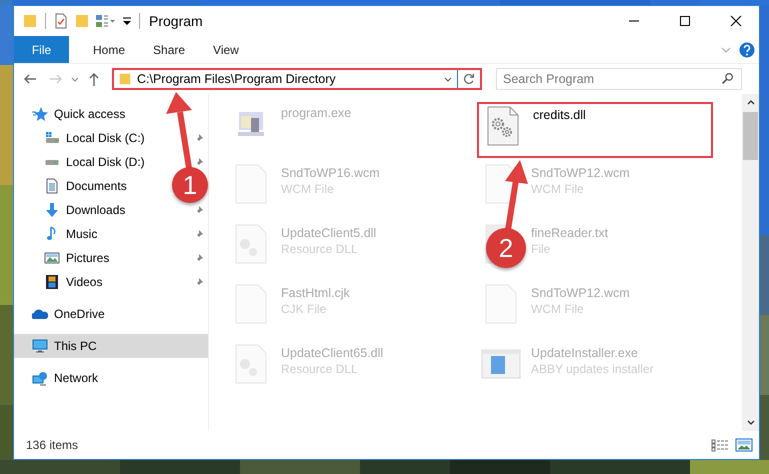  Describe the element at coordinates (727, 78) in the screenshot. I see `search-icon` at that location.